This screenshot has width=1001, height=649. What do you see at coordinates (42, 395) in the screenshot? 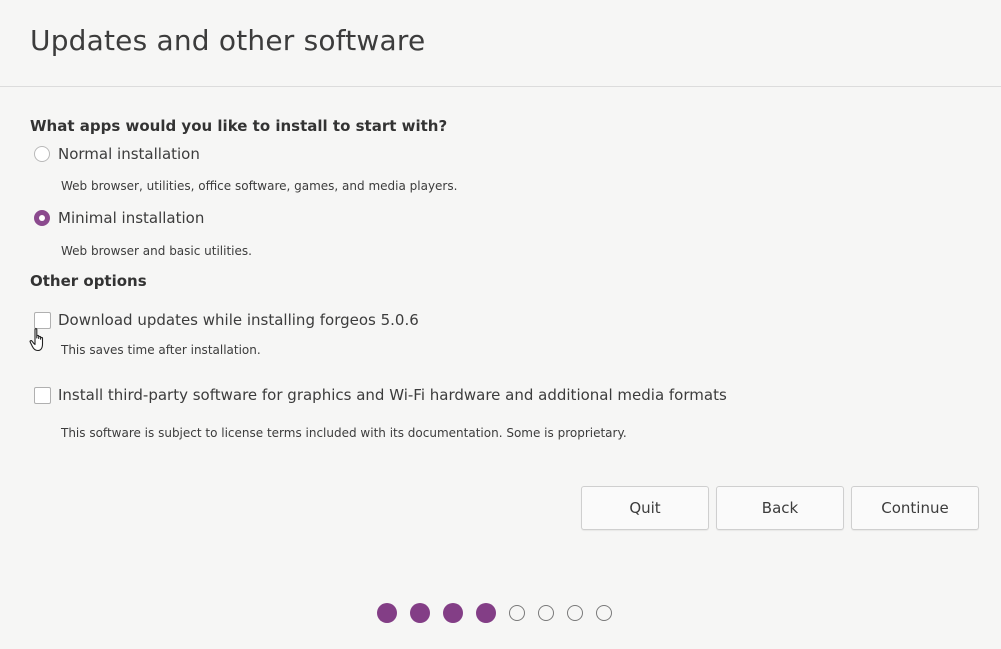
I see `third-party-software-checkbox` at bounding box center [42, 395].